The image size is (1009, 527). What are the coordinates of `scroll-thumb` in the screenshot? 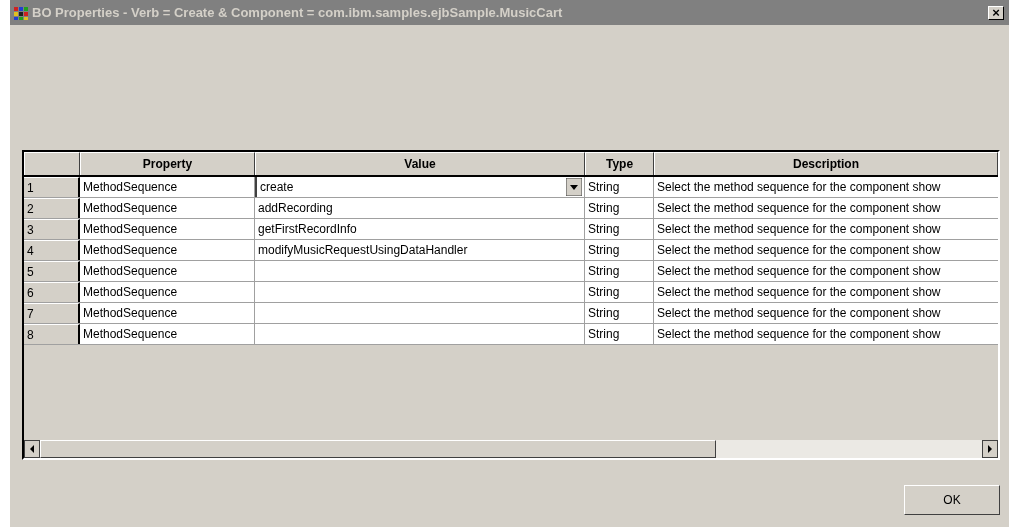 It's located at (378, 449).